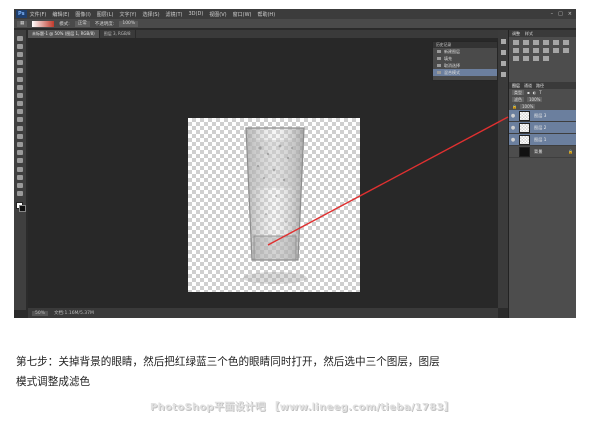  Describe the element at coordinates (516, 33) in the screenshot. I see `tab-adjustments: 调整` at that location.